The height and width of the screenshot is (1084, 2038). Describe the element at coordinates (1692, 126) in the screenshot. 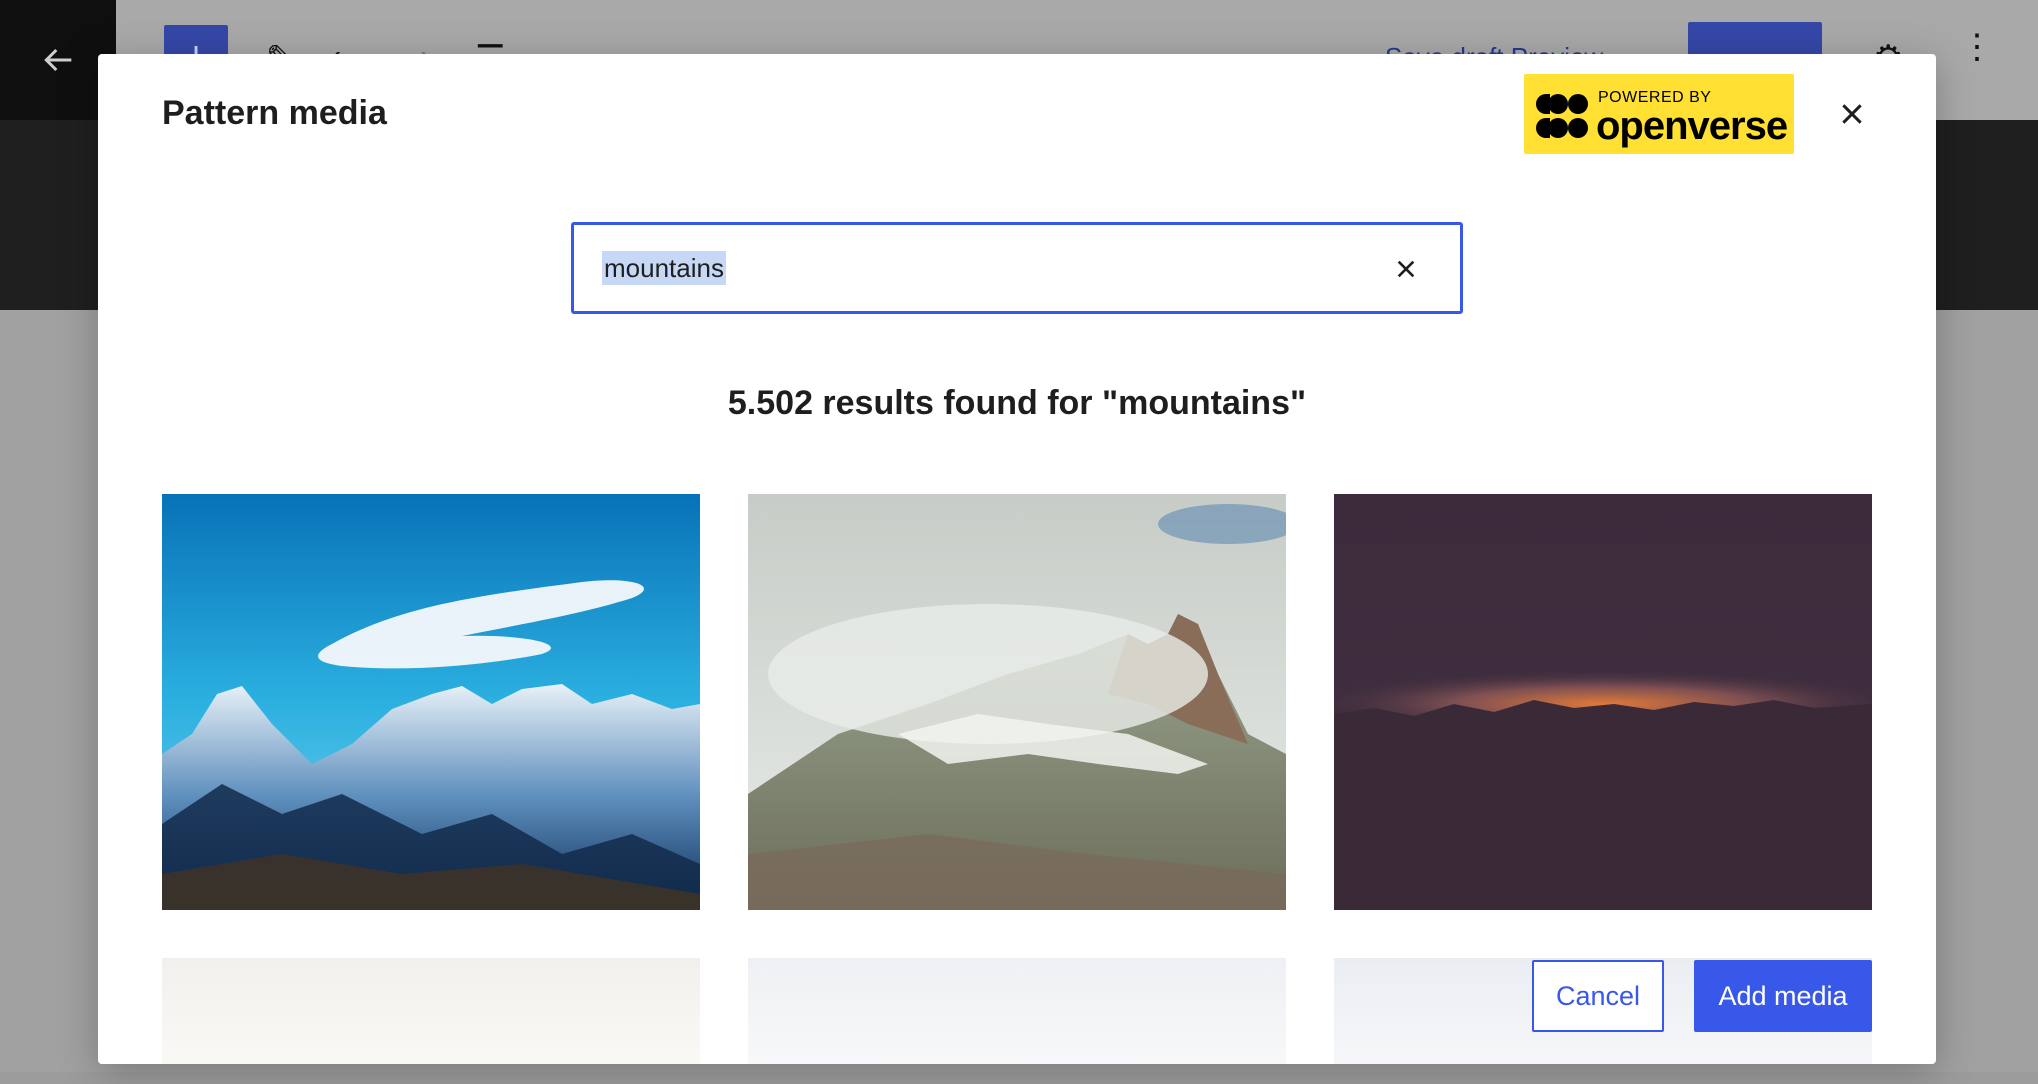

I see `openverse-wordmark: openverse` at that location.